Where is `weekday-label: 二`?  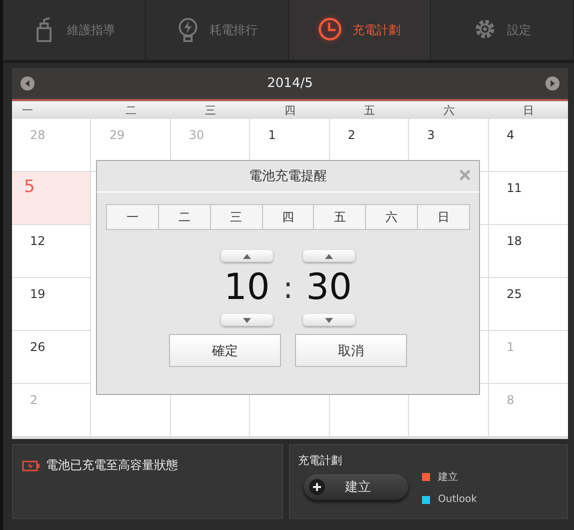 weekday-label: 二 is located at coordinates (131, 111).